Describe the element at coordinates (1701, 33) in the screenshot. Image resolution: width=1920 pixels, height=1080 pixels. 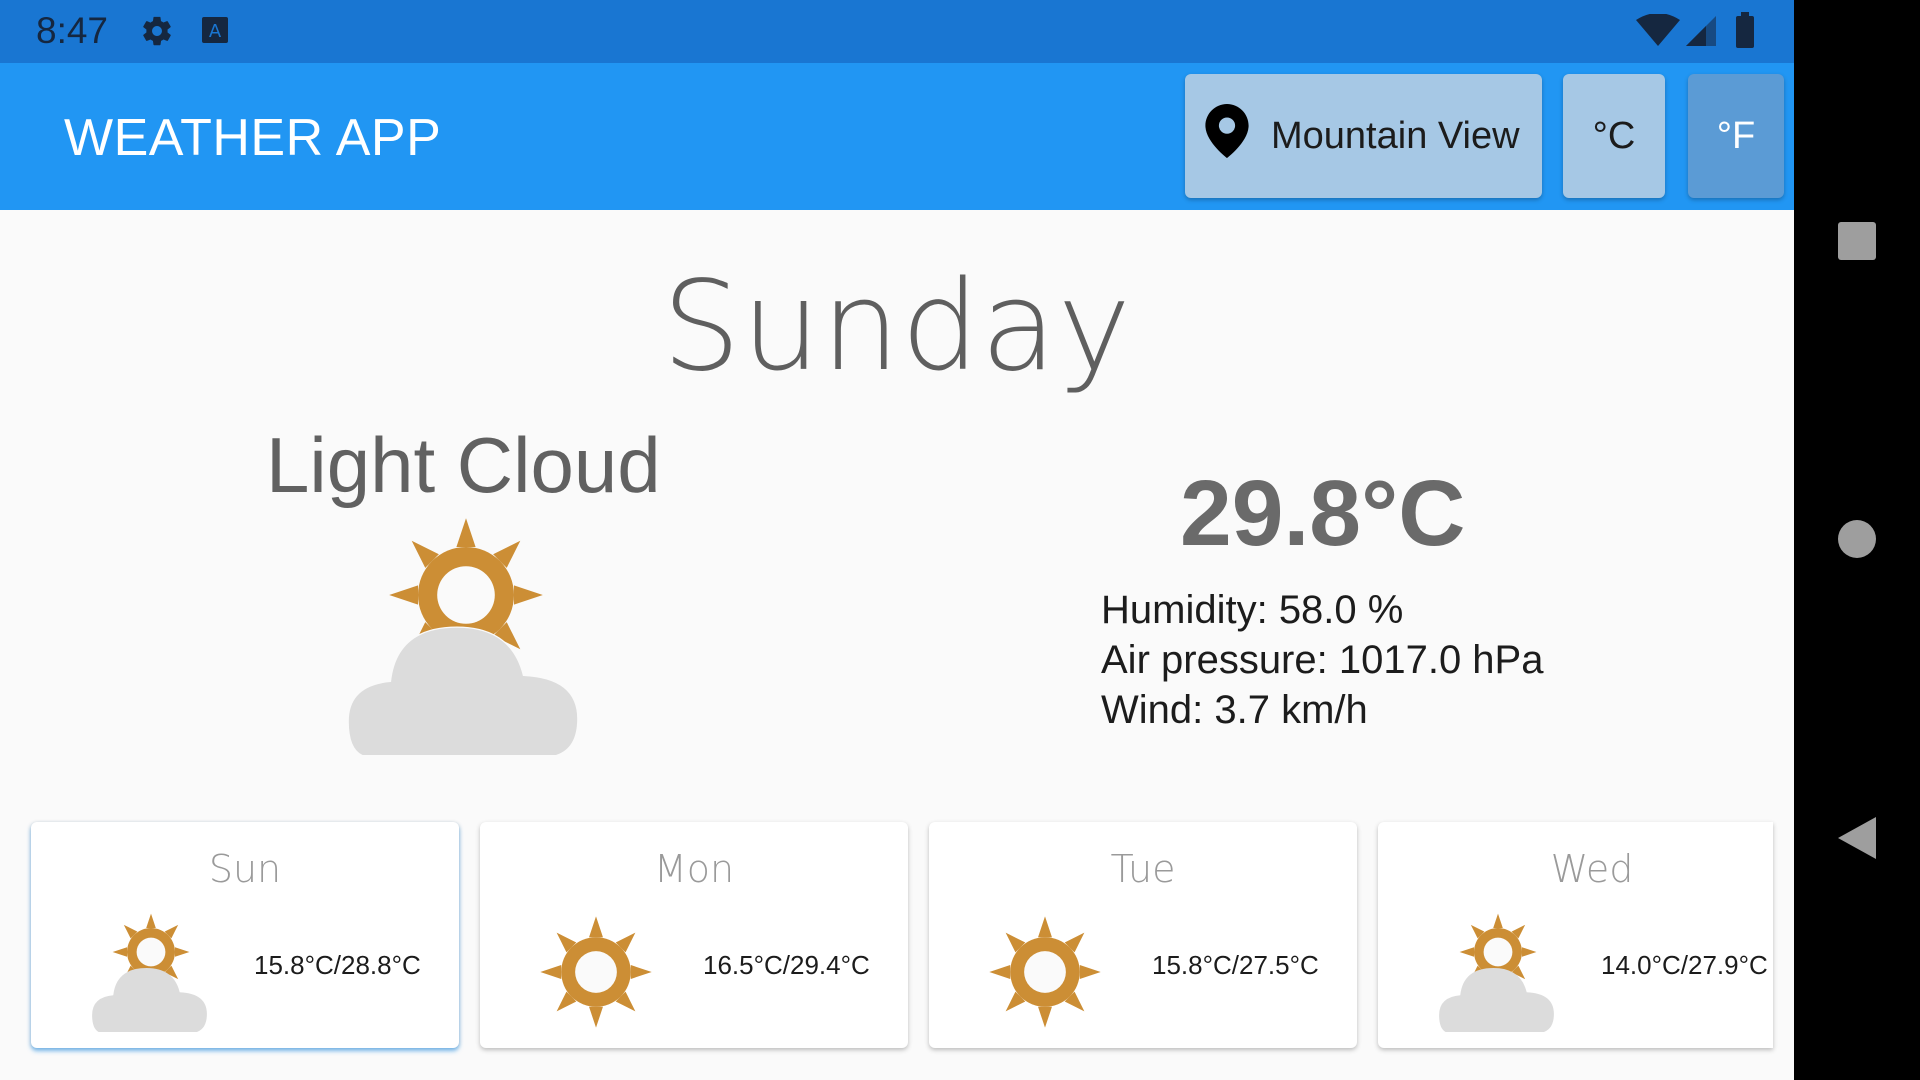
I see `cellular-signal-icon` at that location.